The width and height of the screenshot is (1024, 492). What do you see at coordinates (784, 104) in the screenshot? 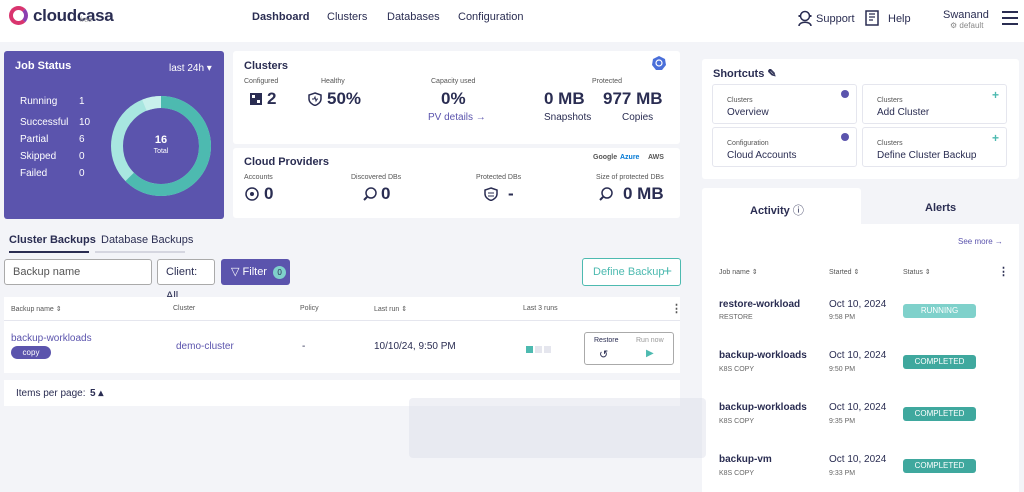
I see `shortcut-overview: Clusters Overview` at bounding box center [784, 104].